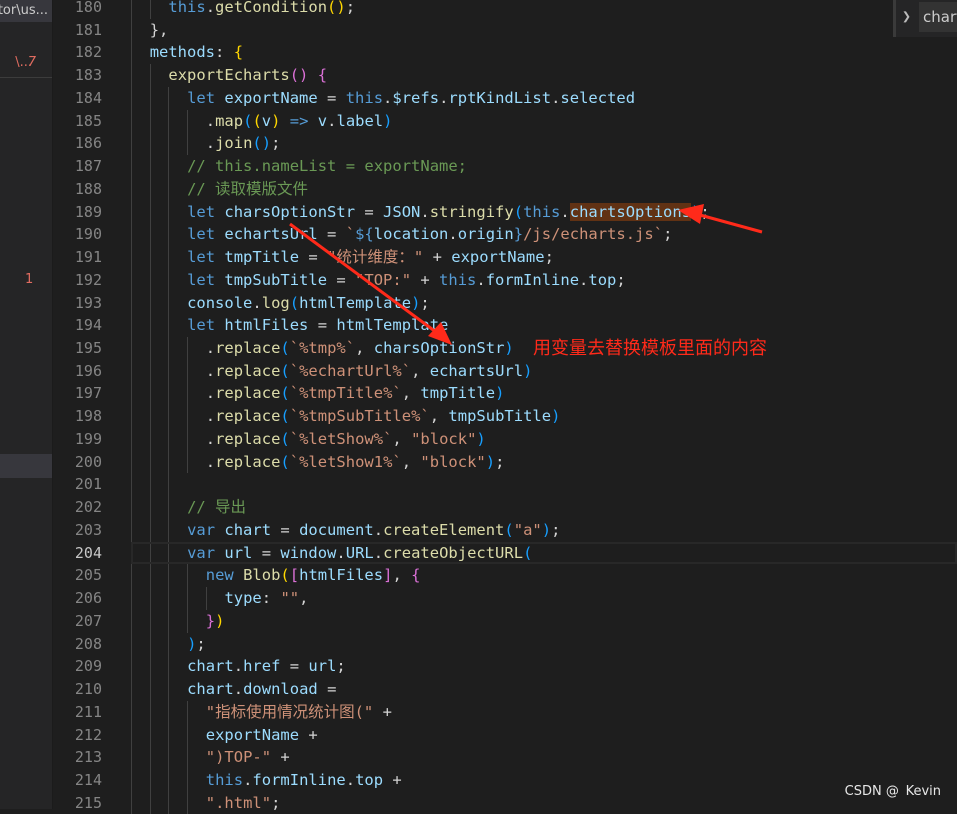 The image size is (957, 814). Describe the element at coordinates (720, 219) in the screenshot. I see `arrow-to-chartsoptions` at that location.